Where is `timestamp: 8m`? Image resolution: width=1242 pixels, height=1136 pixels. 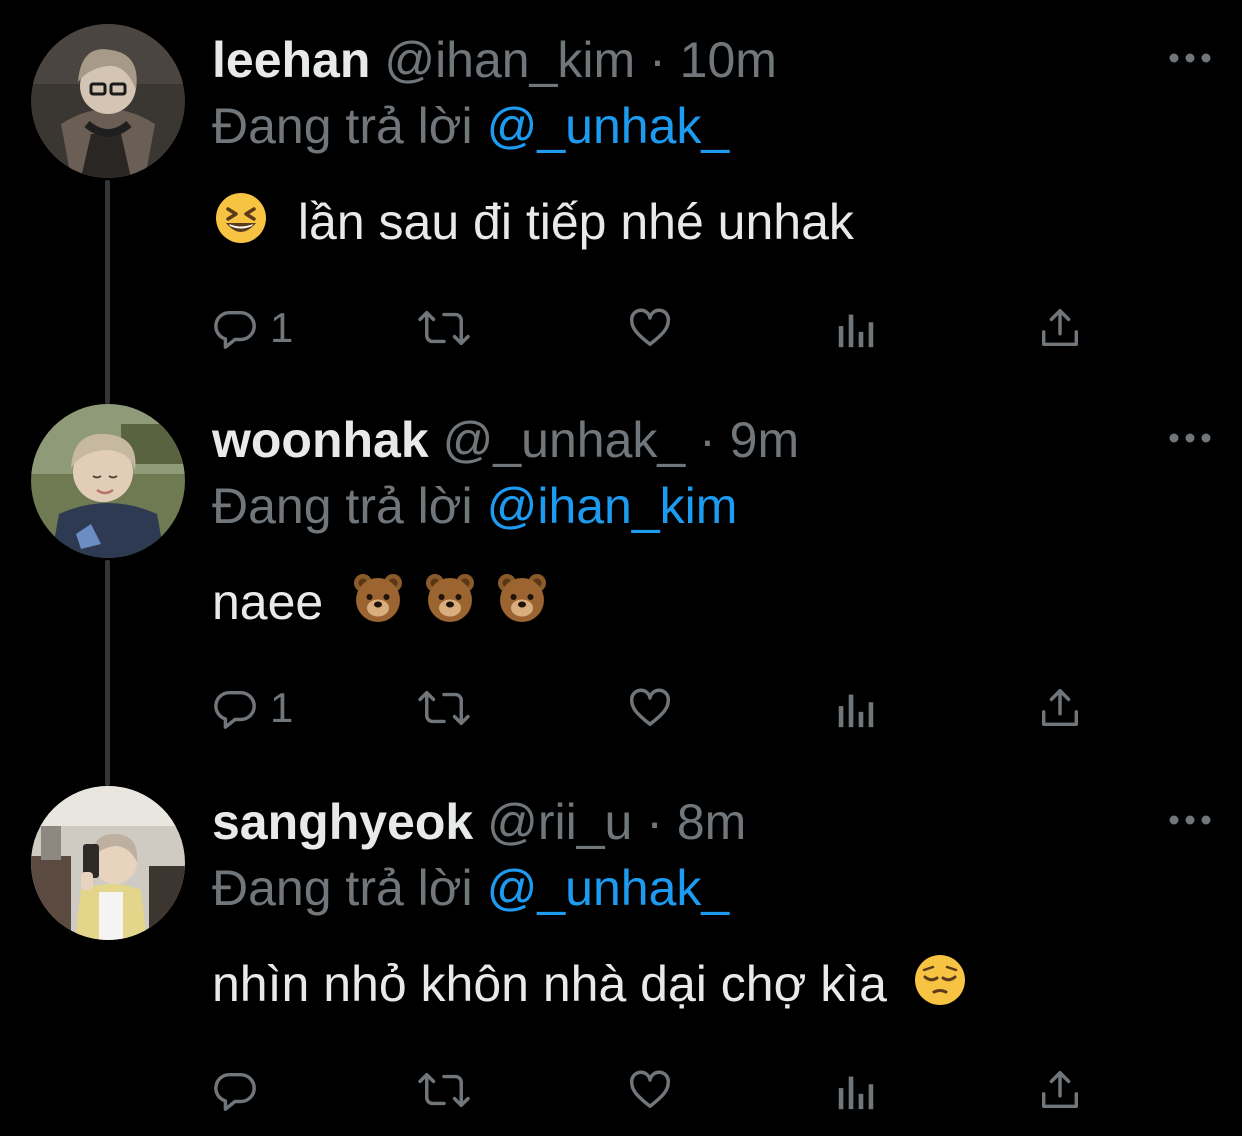
timestamp: 8m is located at coordinates (711, 822).